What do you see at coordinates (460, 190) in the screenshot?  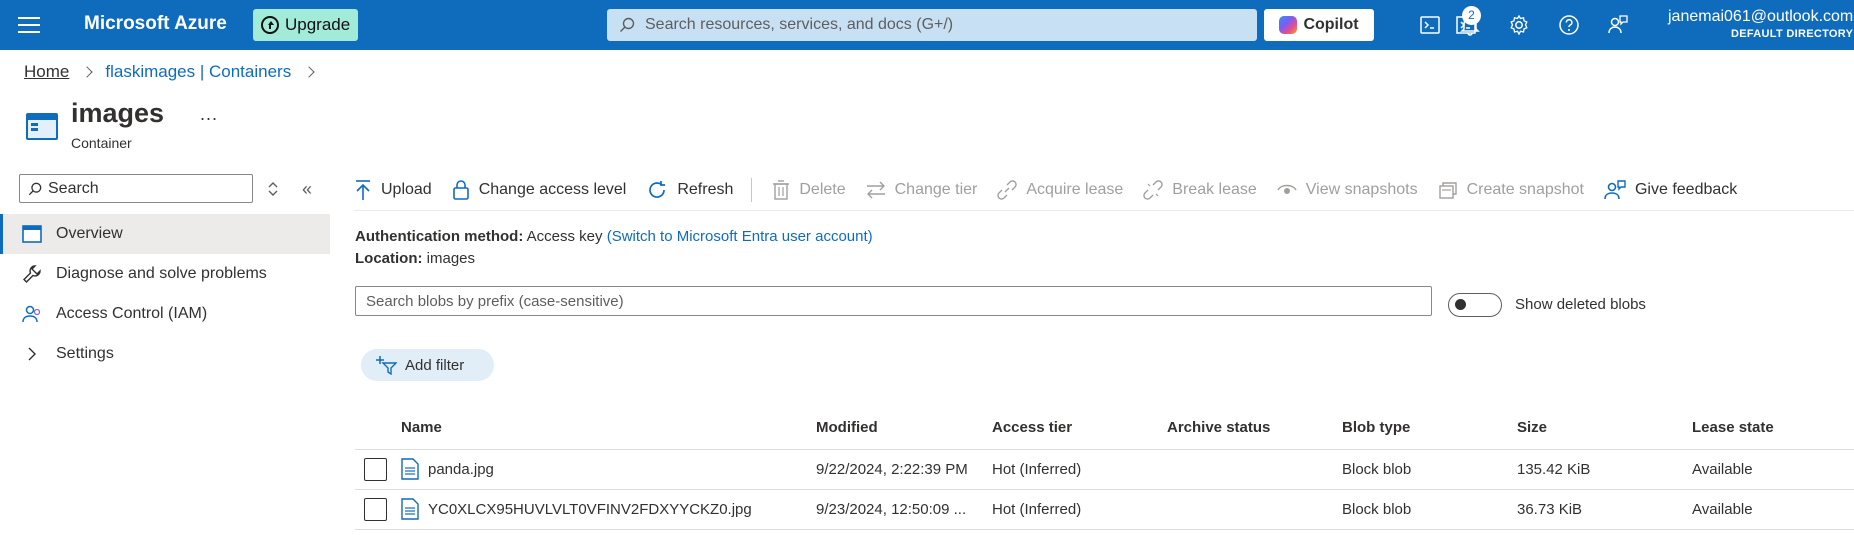 I see `lock-icon` at bounding box center [460, 190].